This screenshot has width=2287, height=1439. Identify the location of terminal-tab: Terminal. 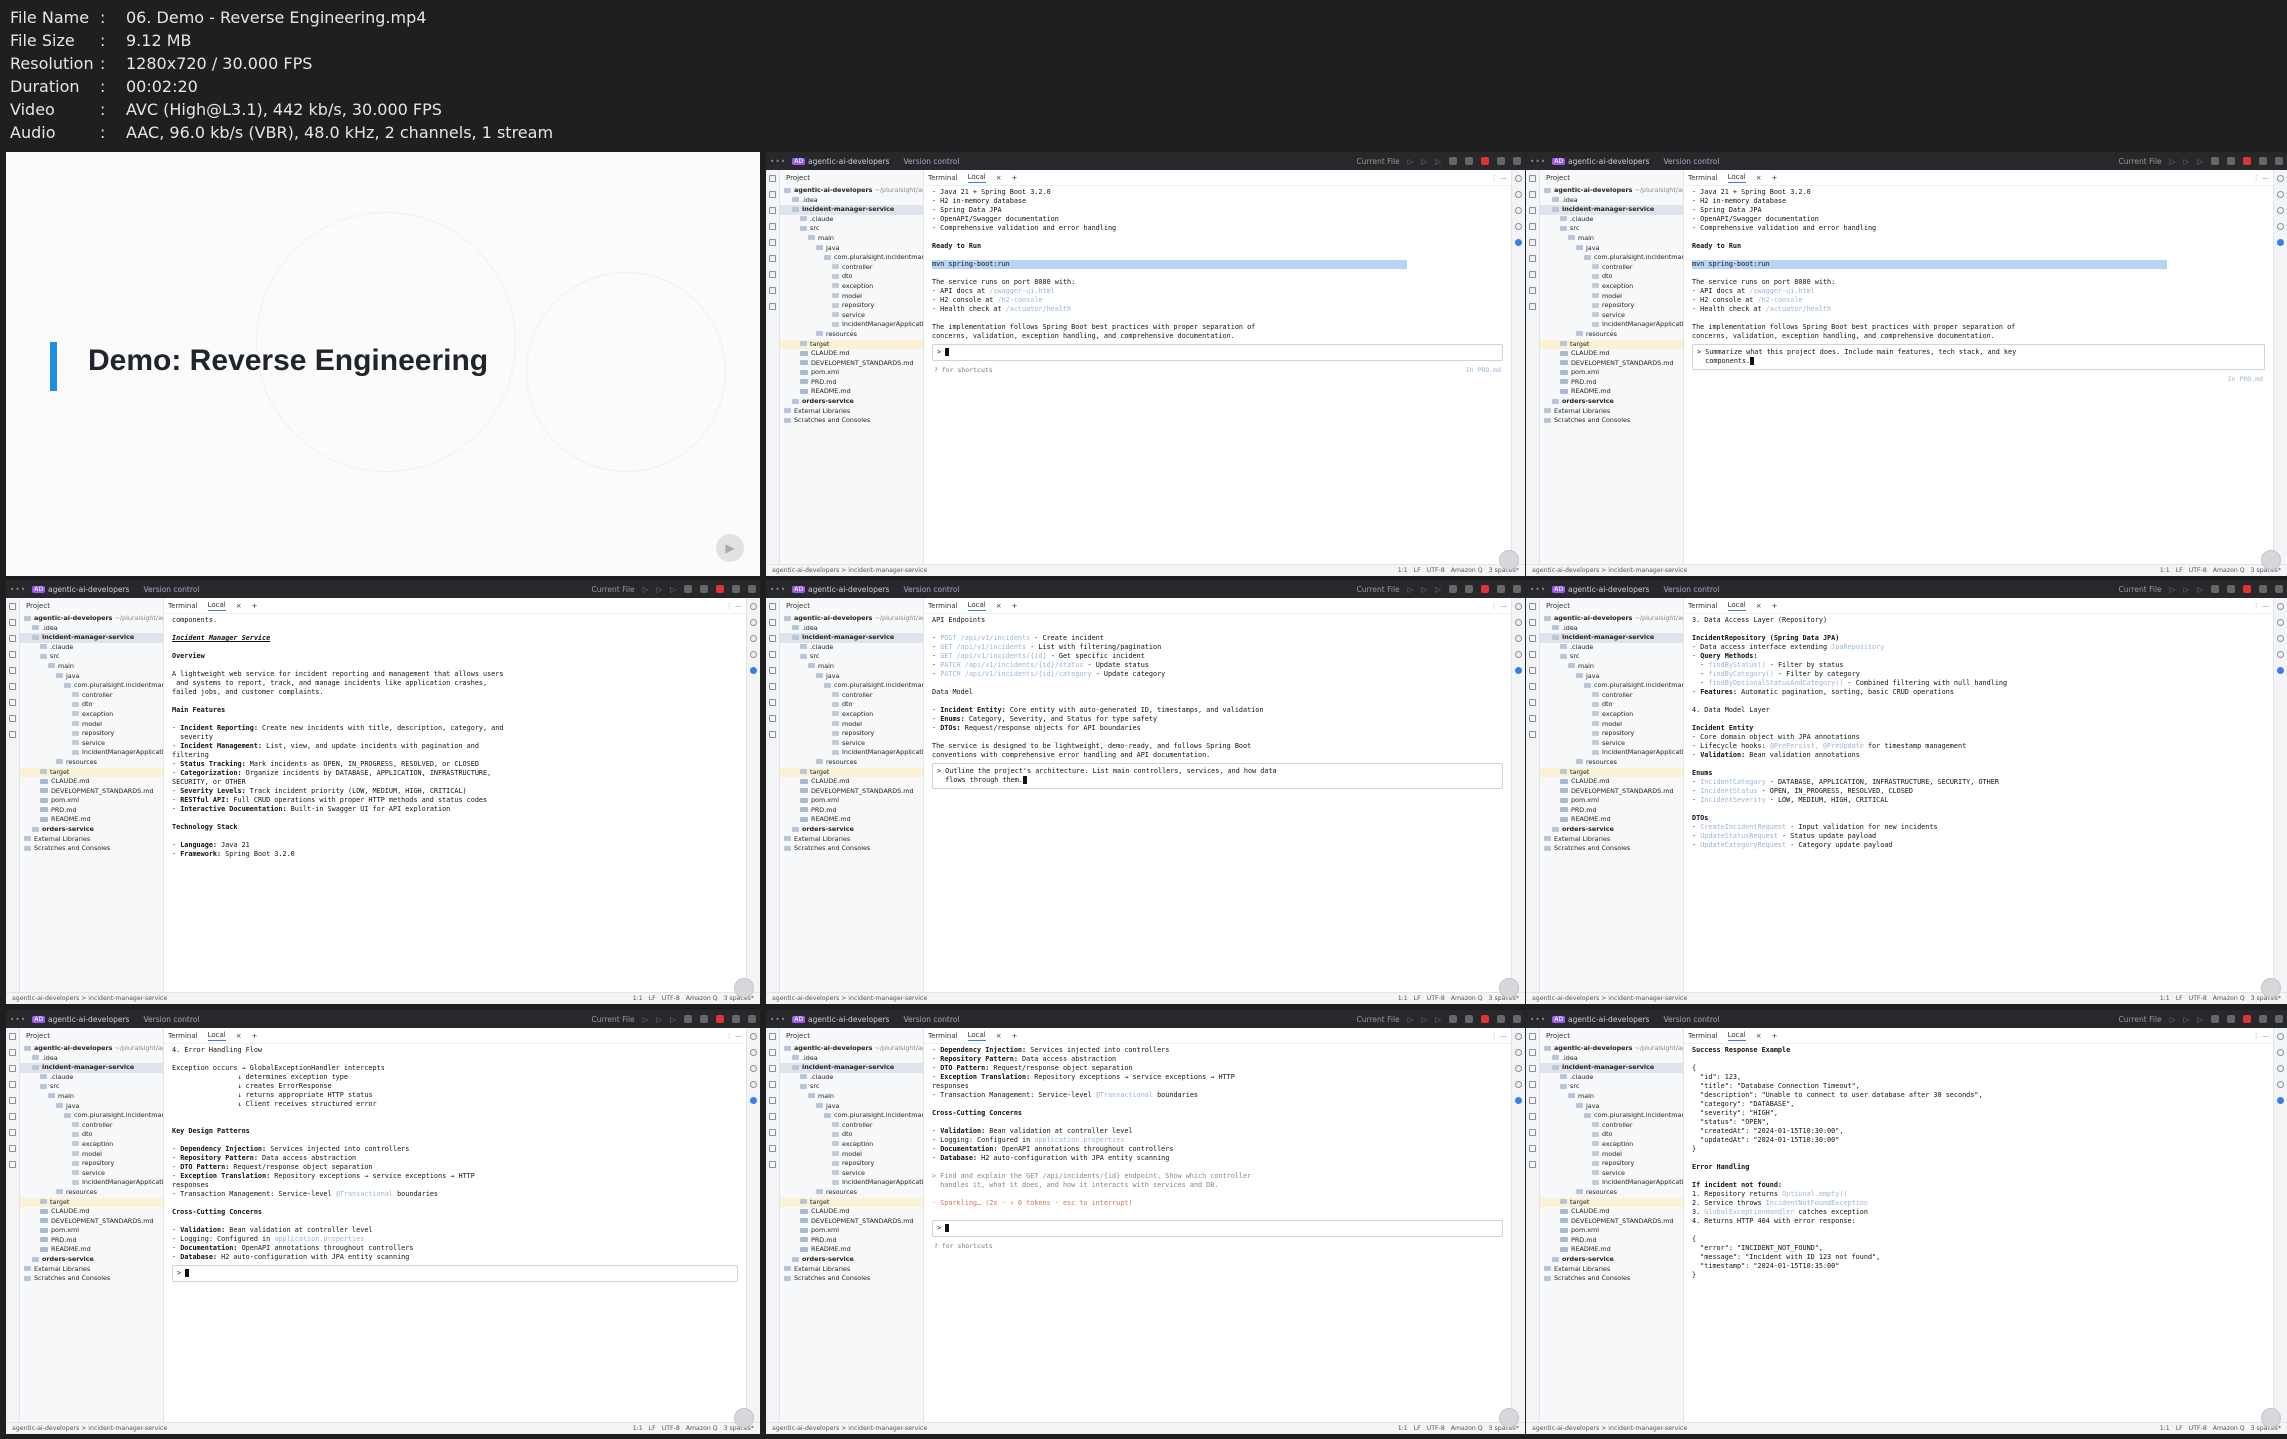
(1703, 606).